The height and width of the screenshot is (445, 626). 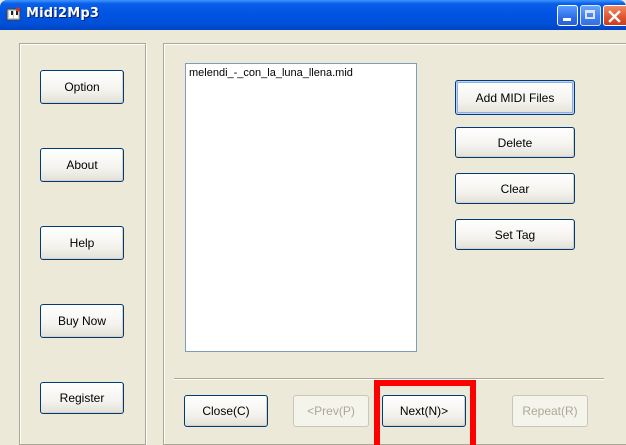 I want to click on window-title: Midi2Mp3, so click(x=63, y=13).